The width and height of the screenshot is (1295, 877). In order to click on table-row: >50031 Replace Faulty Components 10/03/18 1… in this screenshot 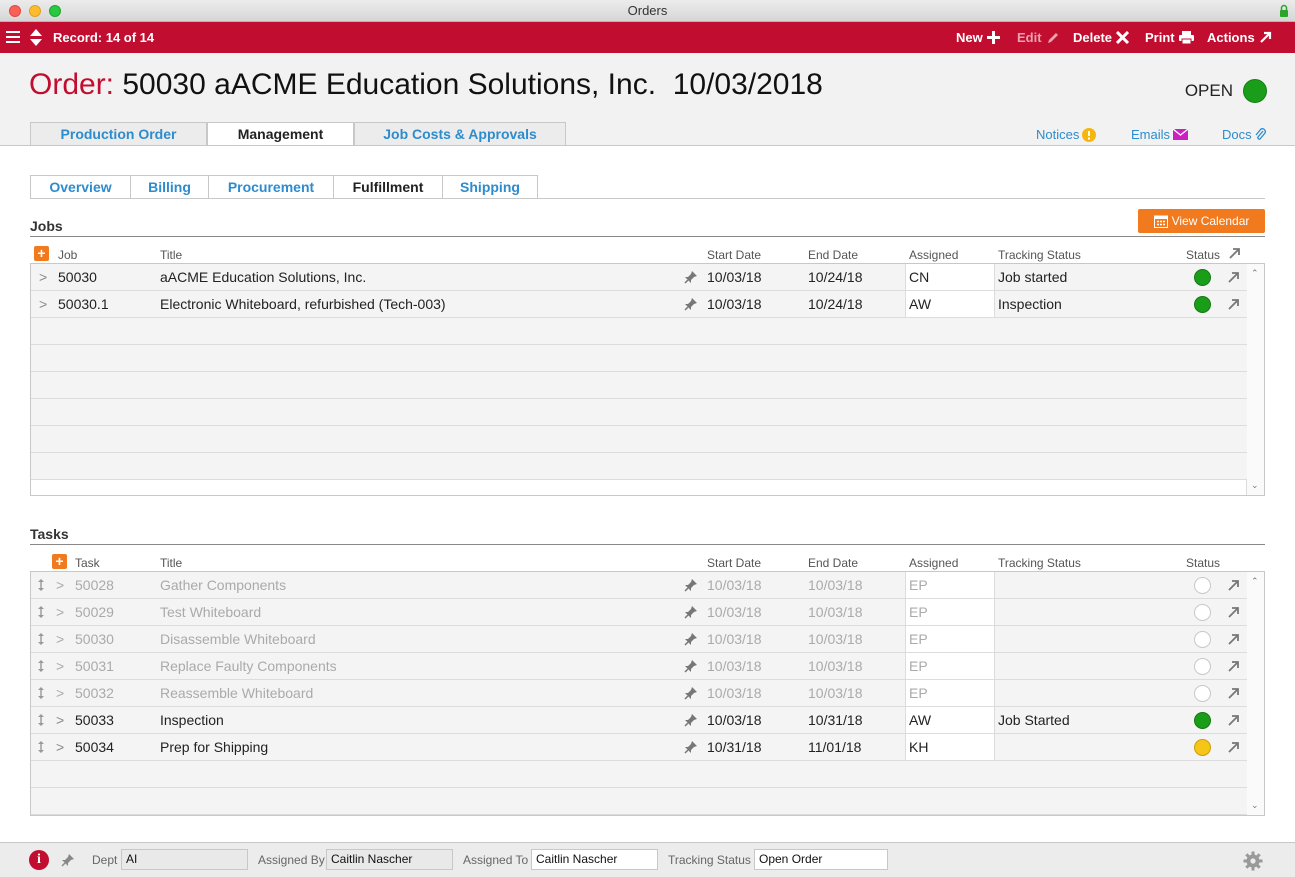, I will do `click(639, 666)`.